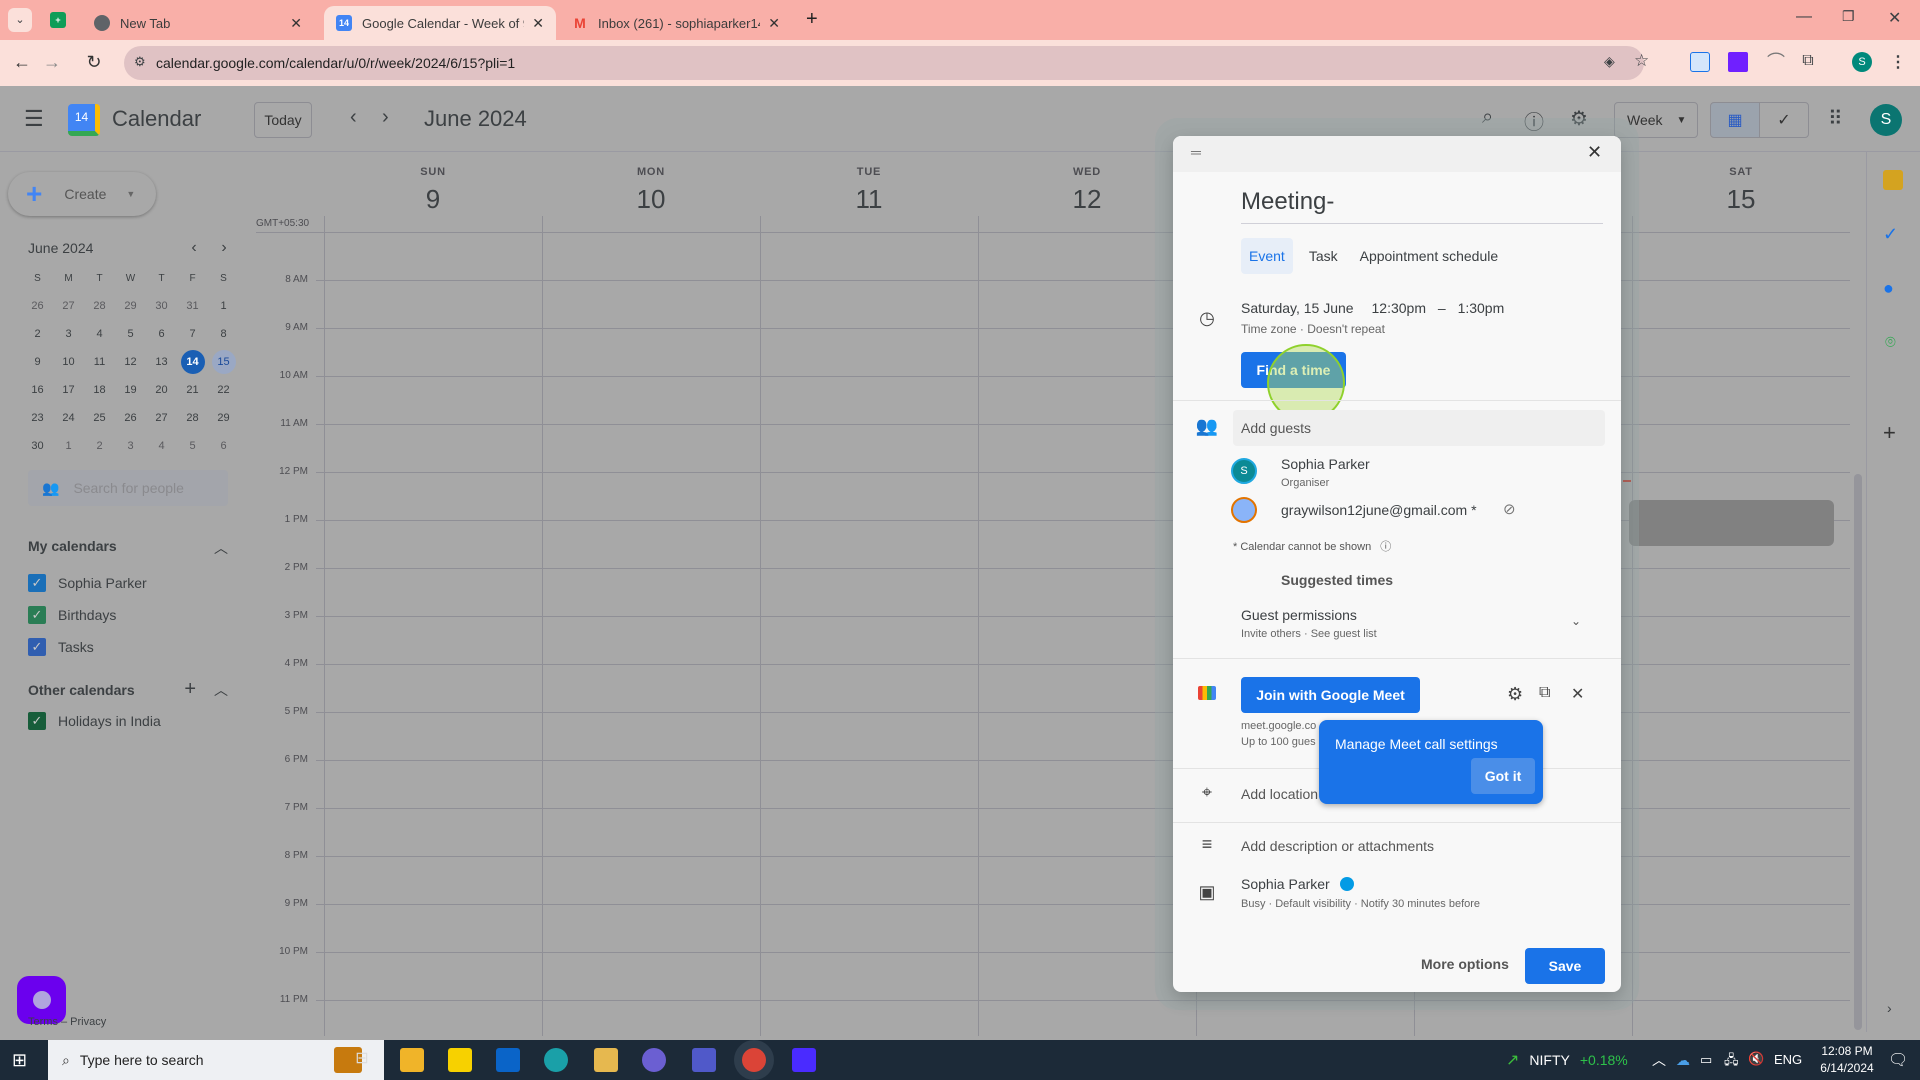  Describe the element at coordinates (1297, 308) in the screenshot. I see `event-date: Saturday, 15 June` at that location.